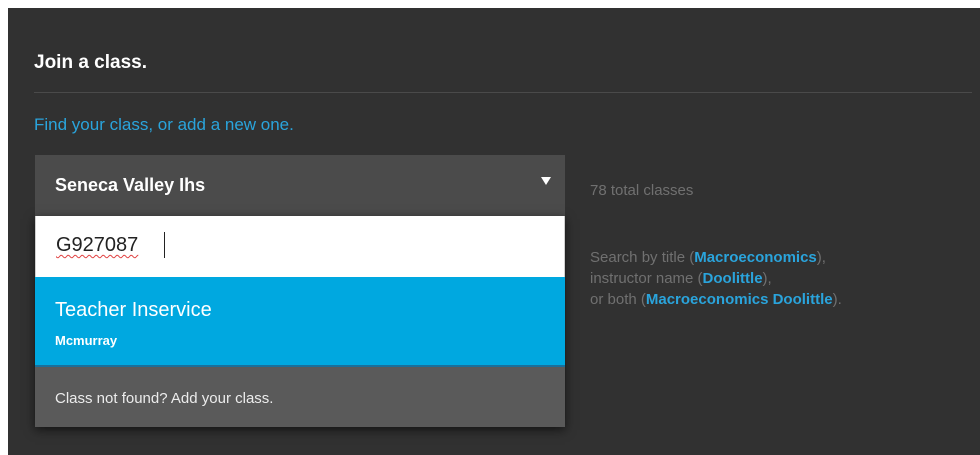 The height and width of the screenshot is (455, 980). What do you see at coordinates (618, 299) in the screenshot?
I see `help-line3-prefix: or both (` at bounding box center [618, 299].